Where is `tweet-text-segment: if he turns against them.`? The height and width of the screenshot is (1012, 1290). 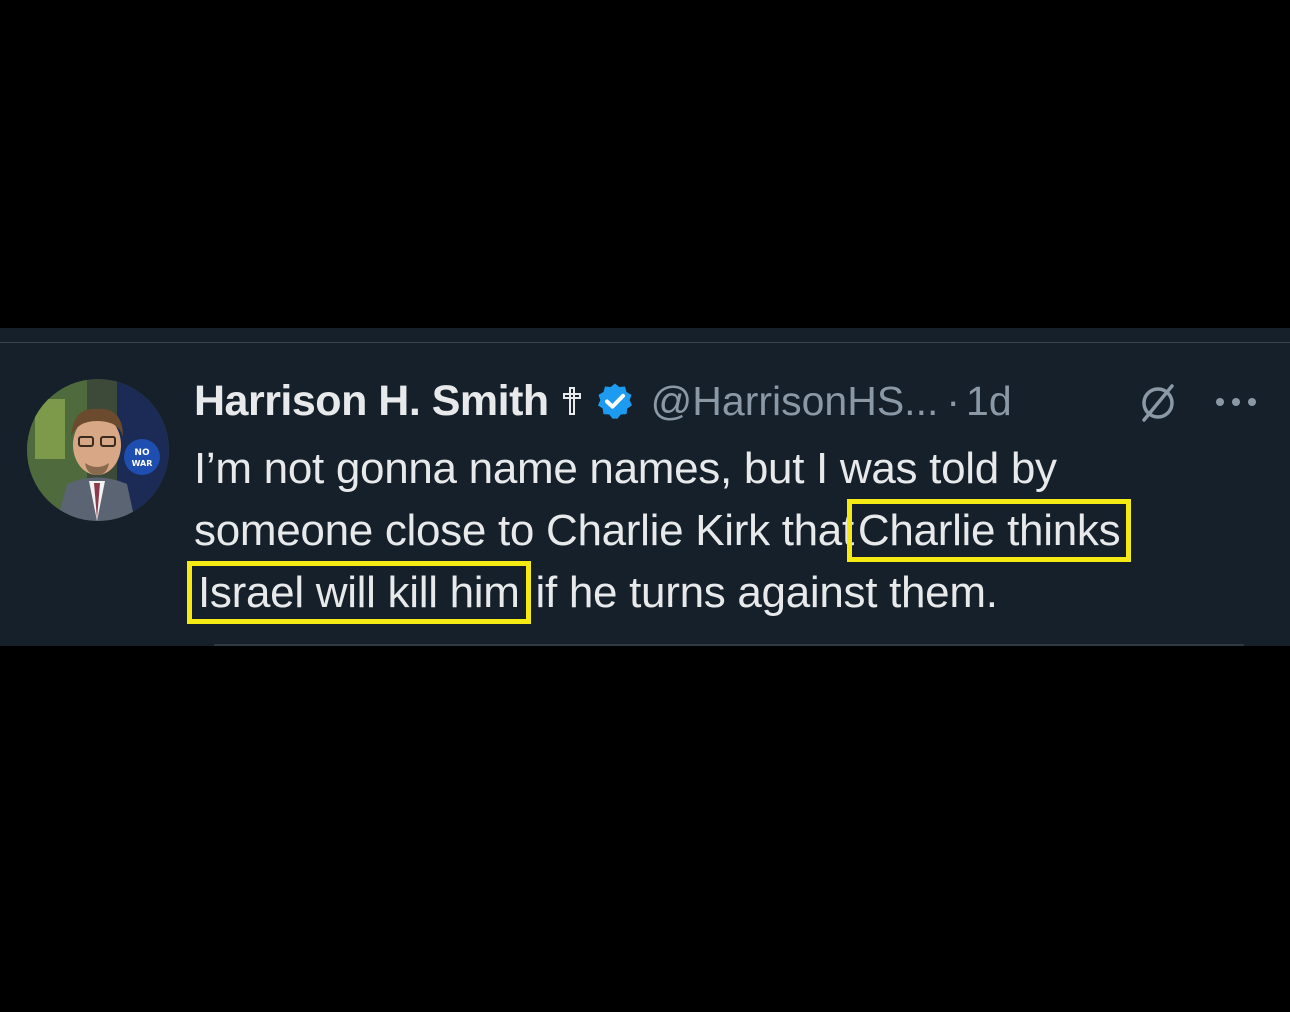 tweet-text-segment: if he turns against them. is located at coordinates (760, 592).